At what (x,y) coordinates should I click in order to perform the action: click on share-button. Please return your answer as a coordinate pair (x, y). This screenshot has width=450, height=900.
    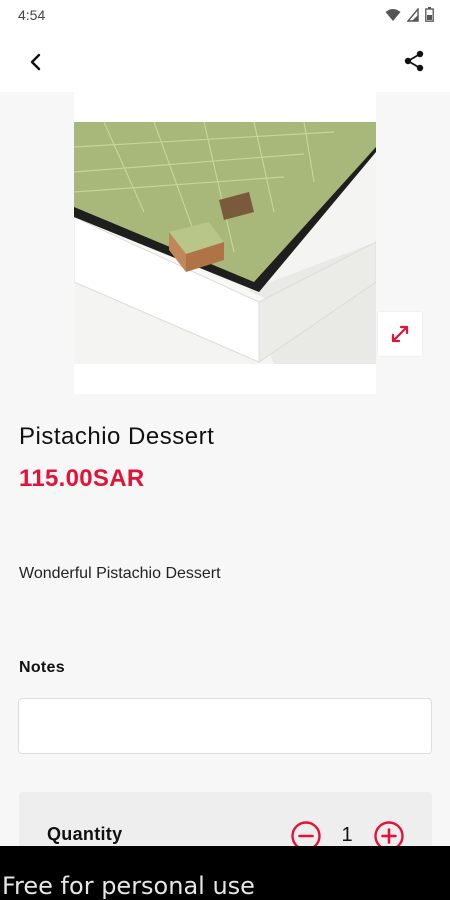
    Looking at the image, I should click on (414, 61).